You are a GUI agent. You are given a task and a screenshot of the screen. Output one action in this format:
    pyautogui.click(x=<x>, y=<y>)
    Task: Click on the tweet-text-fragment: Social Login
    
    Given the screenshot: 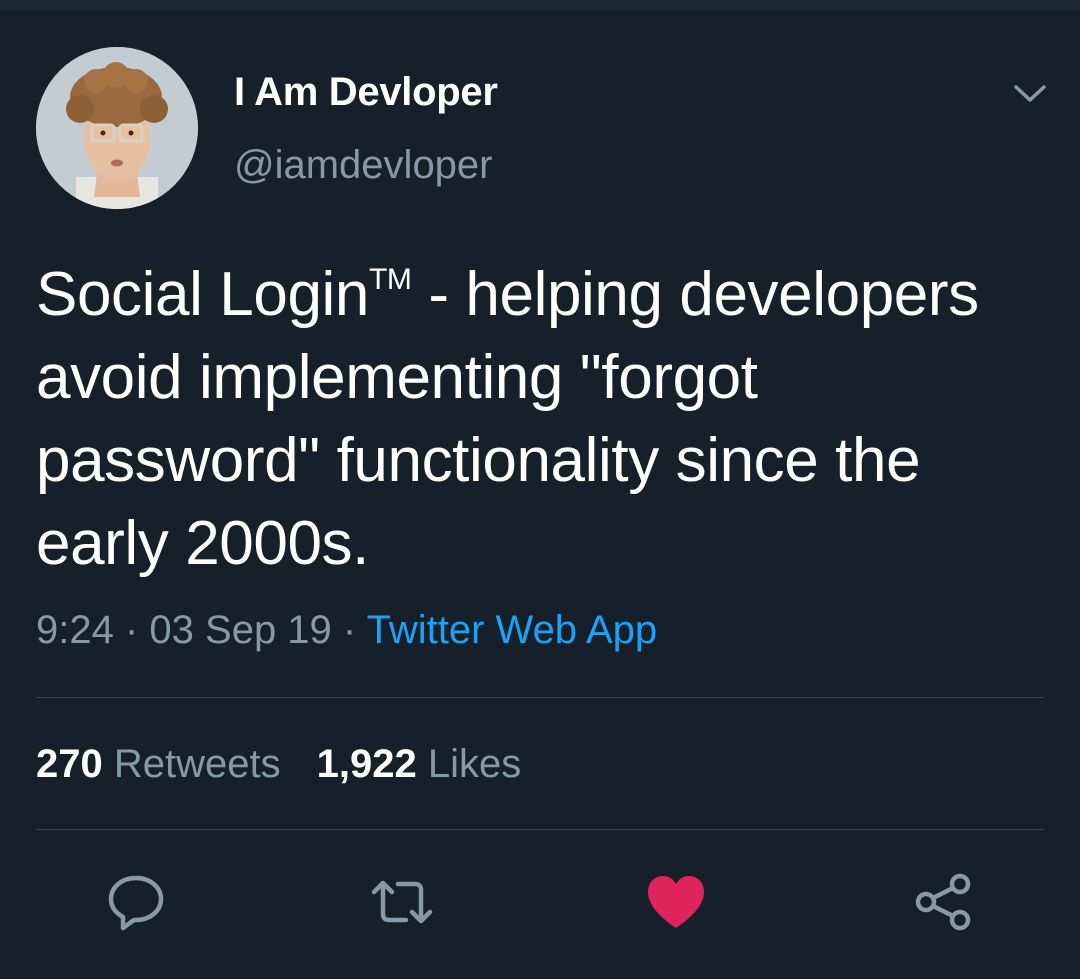 What is the action you would take?
    pyautogui.click(x=202, y=294)
    